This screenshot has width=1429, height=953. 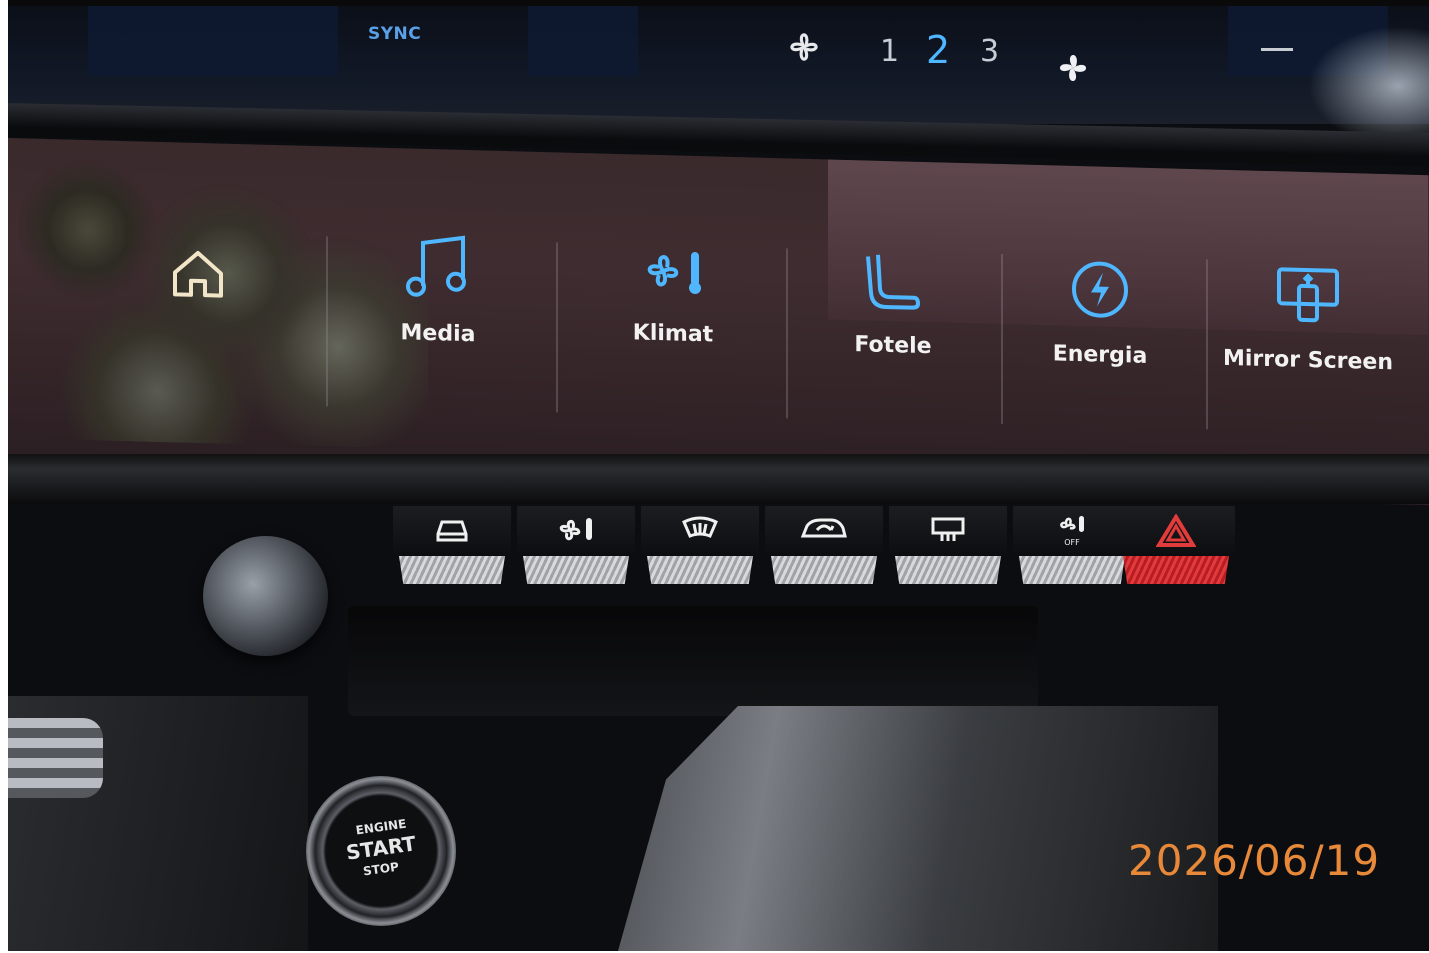 What do you see at coordinates (1308, 295) in the screenshot?
I see `mirror-screen-icon` at bounding box center [1308, 295].